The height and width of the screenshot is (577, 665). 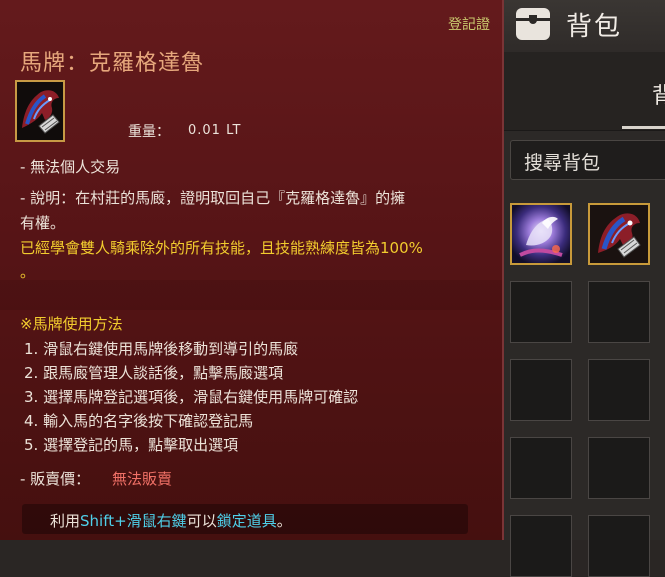 What do you see at coordinates (154, 373) in the screenshot?
I see `usage-step-2: 2. 跟馬廄管理人談話後，點擊馬廄選項` at bounding box center [154, 373].